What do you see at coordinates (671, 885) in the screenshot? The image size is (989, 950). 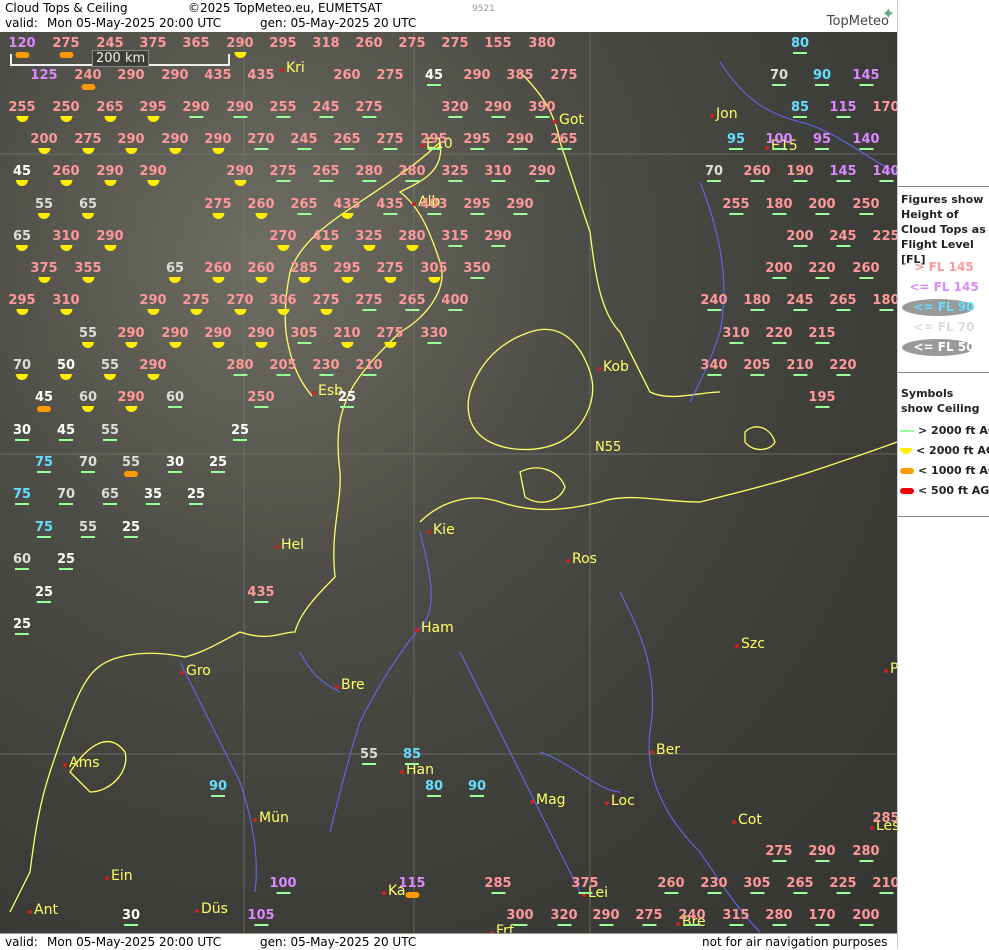 I see `cloud-top-label: 260` at bounding box center [671, 885].